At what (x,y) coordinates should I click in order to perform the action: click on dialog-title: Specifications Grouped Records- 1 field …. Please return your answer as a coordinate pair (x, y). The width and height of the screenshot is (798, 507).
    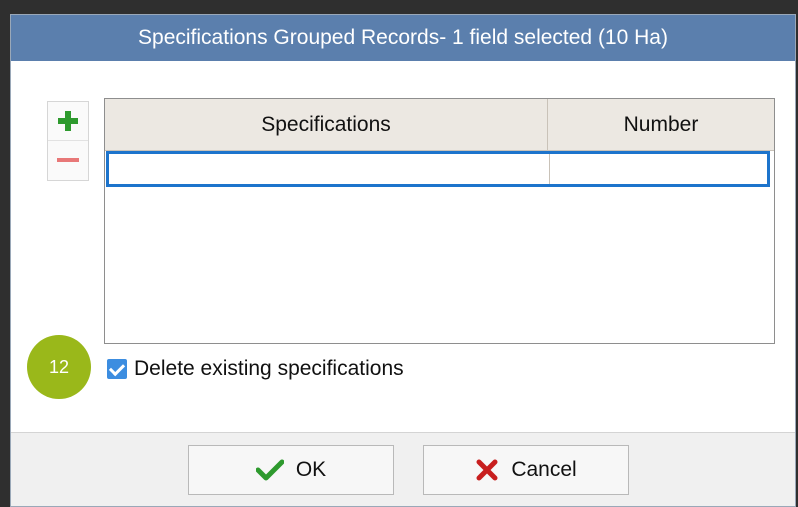
    Looking at the image, I should click on (403, 37).